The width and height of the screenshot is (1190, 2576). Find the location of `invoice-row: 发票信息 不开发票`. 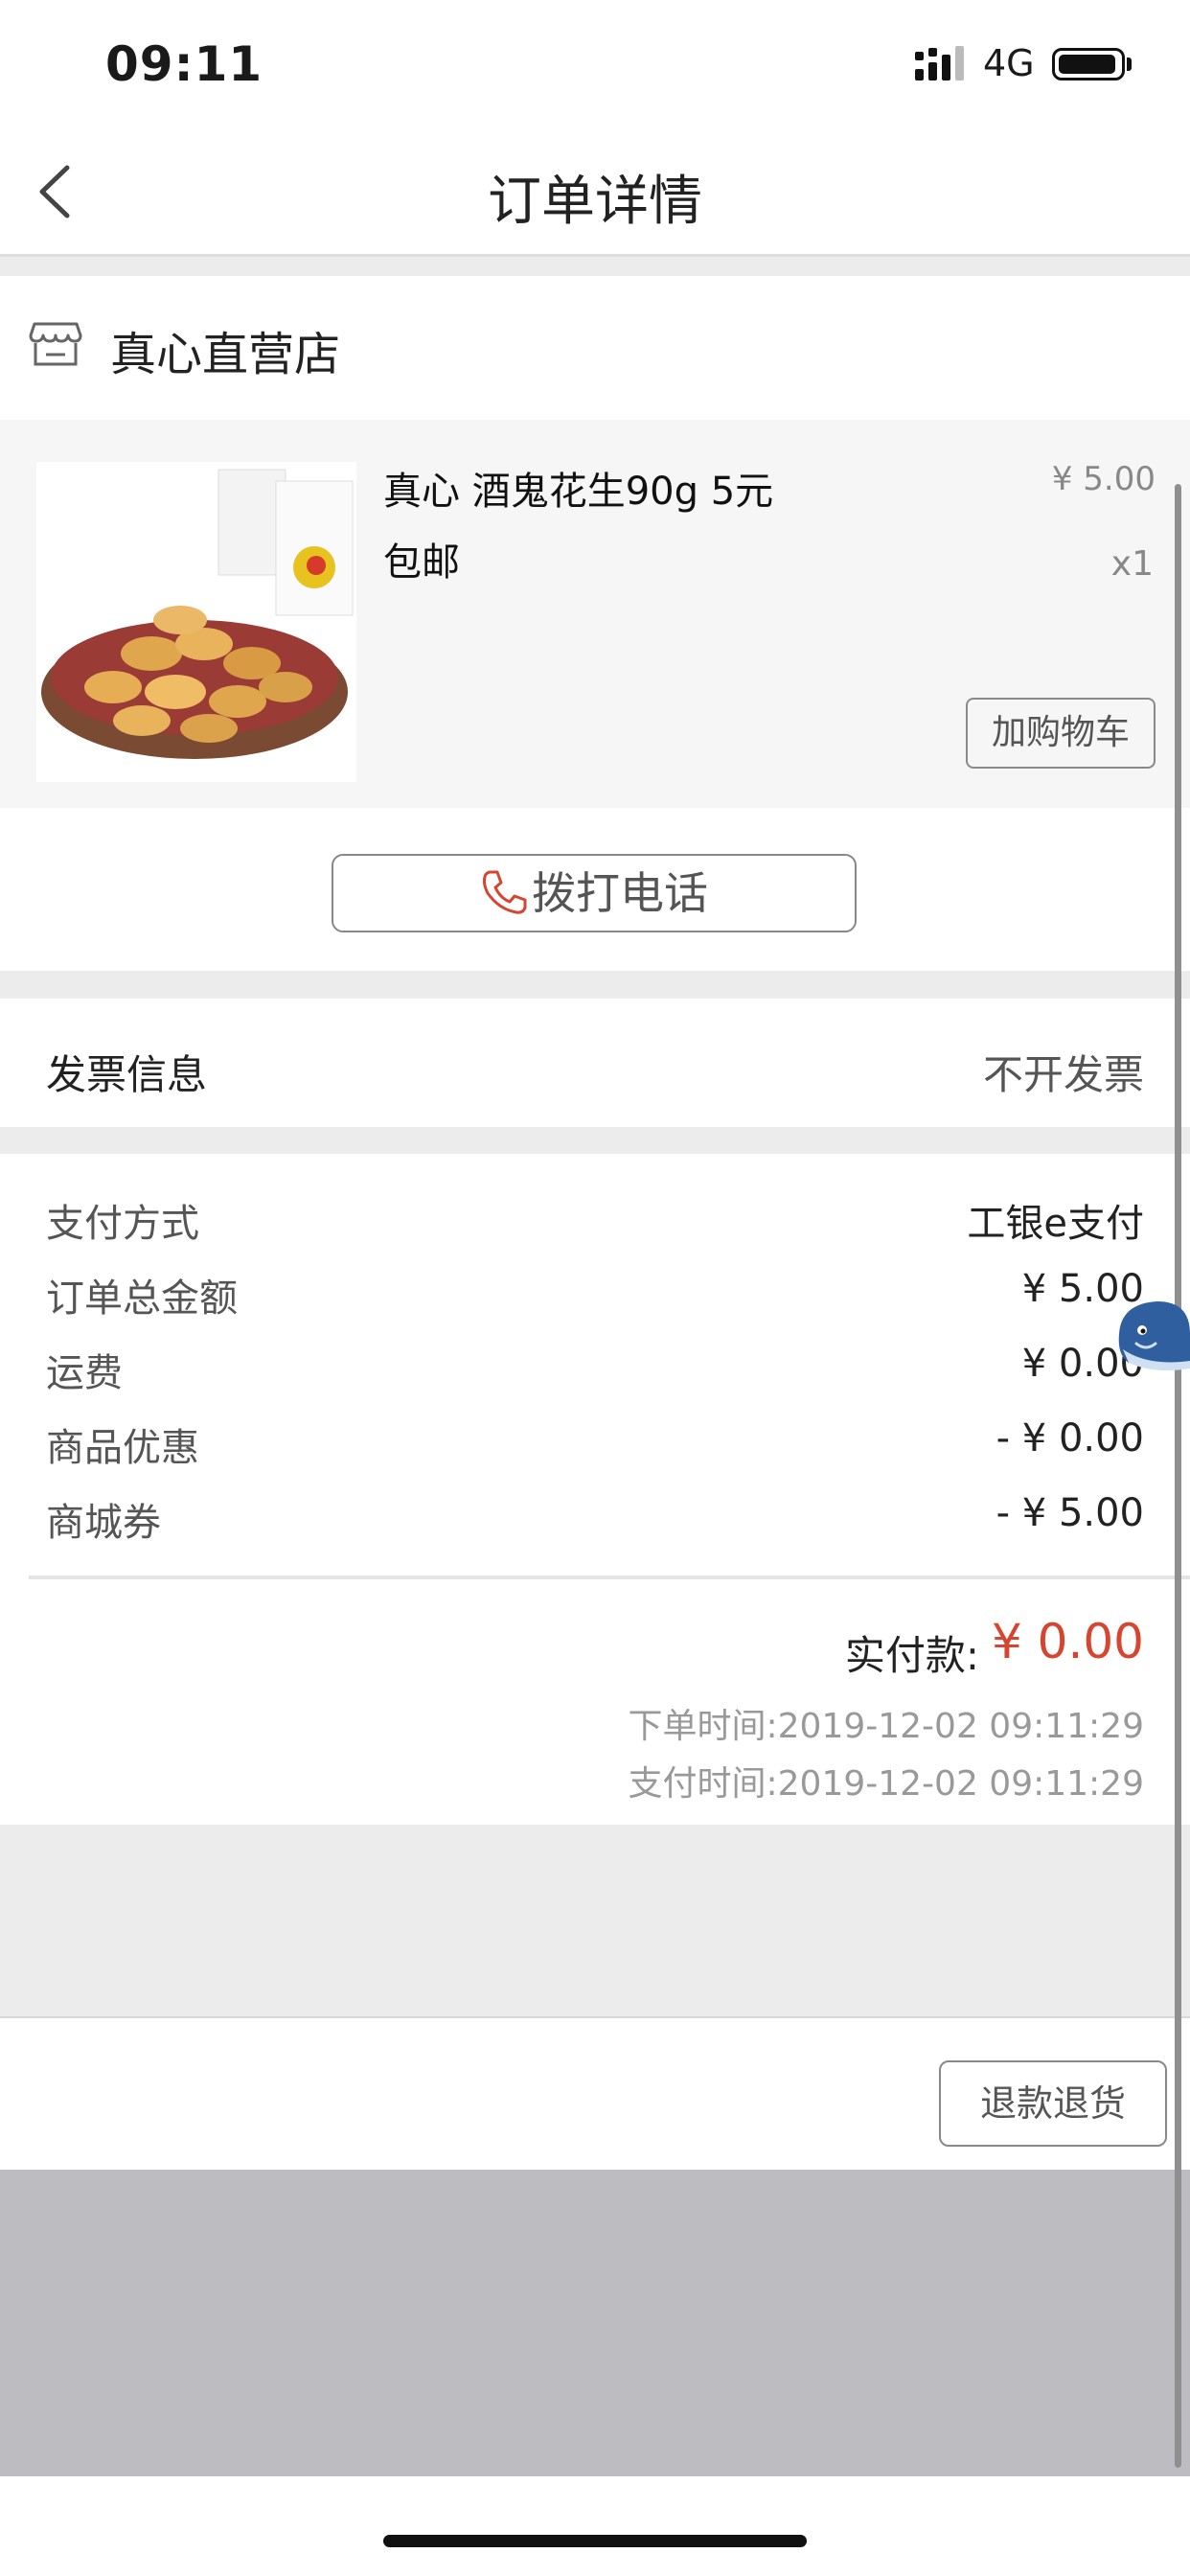

invoice-row: 发票信息 不开发票 is located at coordinates (595, 1063).